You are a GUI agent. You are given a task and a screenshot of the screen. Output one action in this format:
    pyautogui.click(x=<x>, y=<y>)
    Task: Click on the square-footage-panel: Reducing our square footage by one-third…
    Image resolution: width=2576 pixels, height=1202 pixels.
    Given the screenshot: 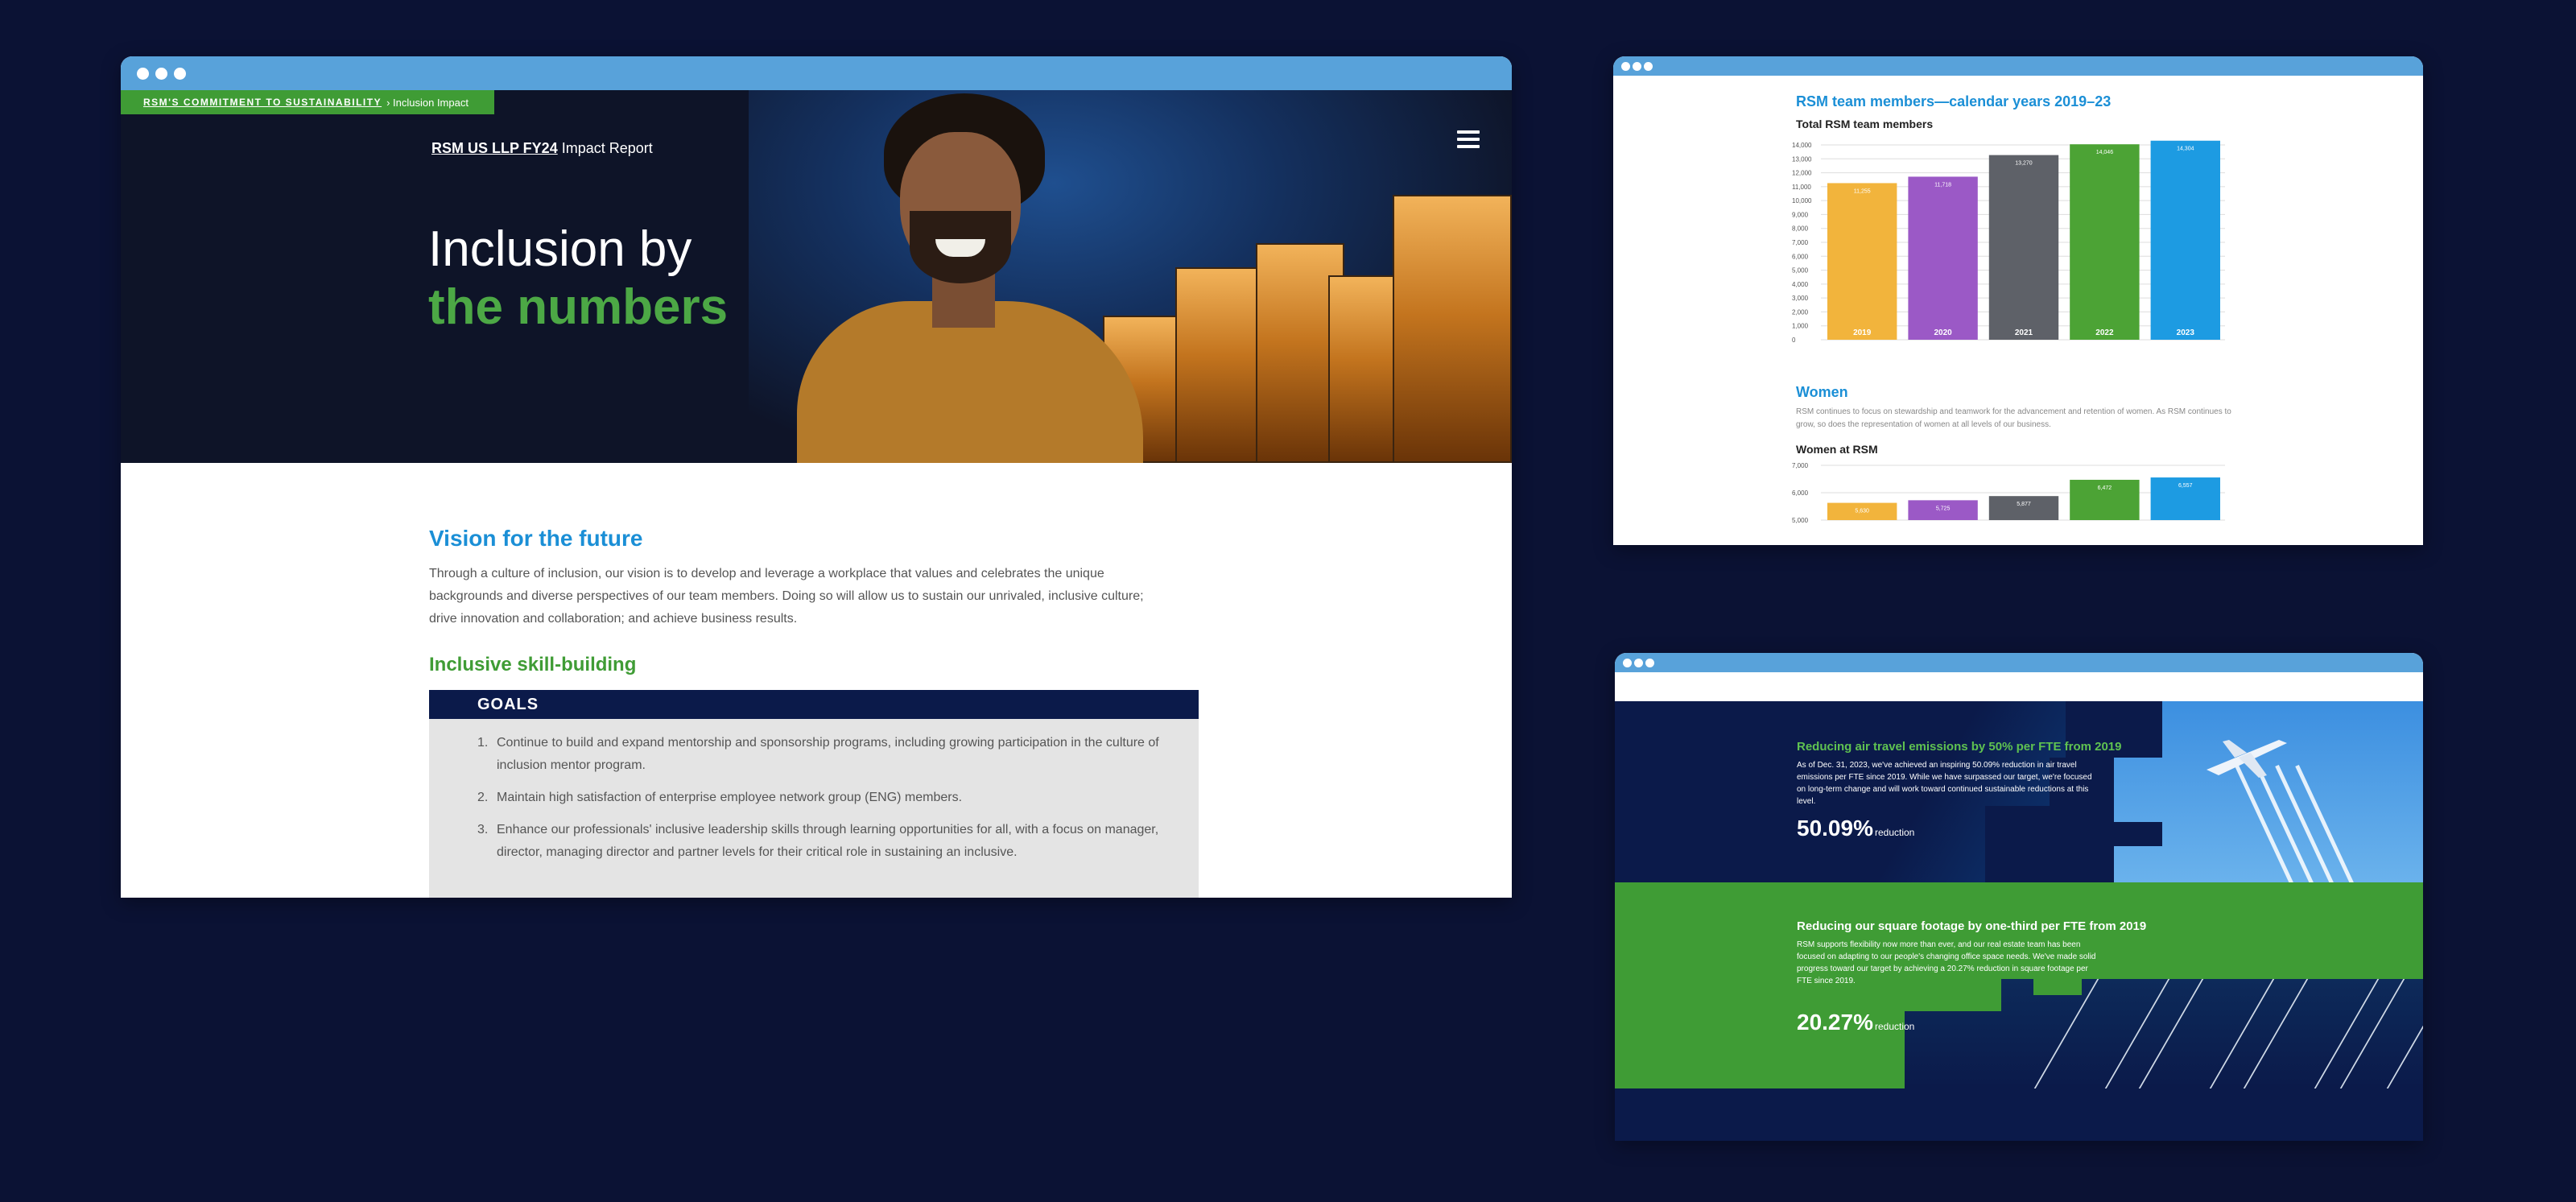 What is the action you would take?
    pyautogui.click(x=2019, y=985)
    